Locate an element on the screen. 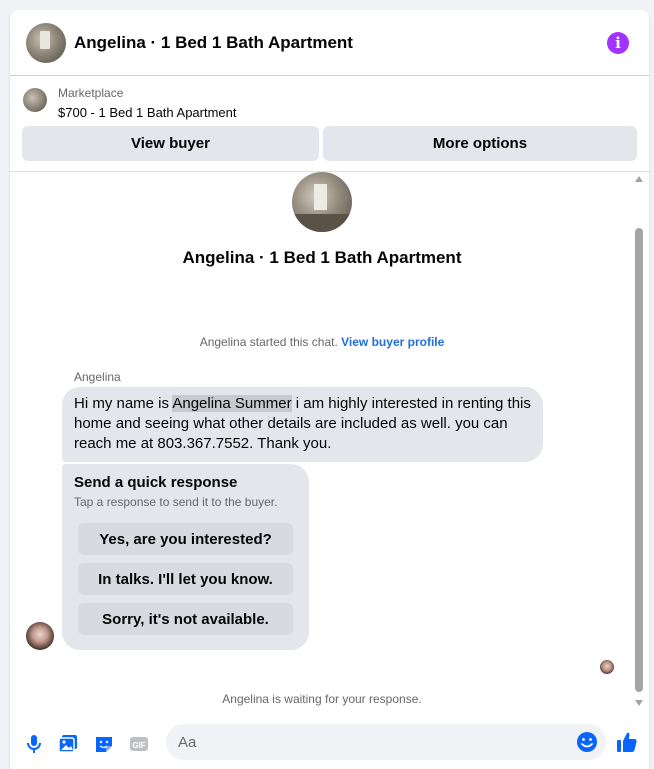 Image resolution: width=654 pixels, height=769 pixels. message-text-start: Hi my name is is located at coordinates (123, 403).